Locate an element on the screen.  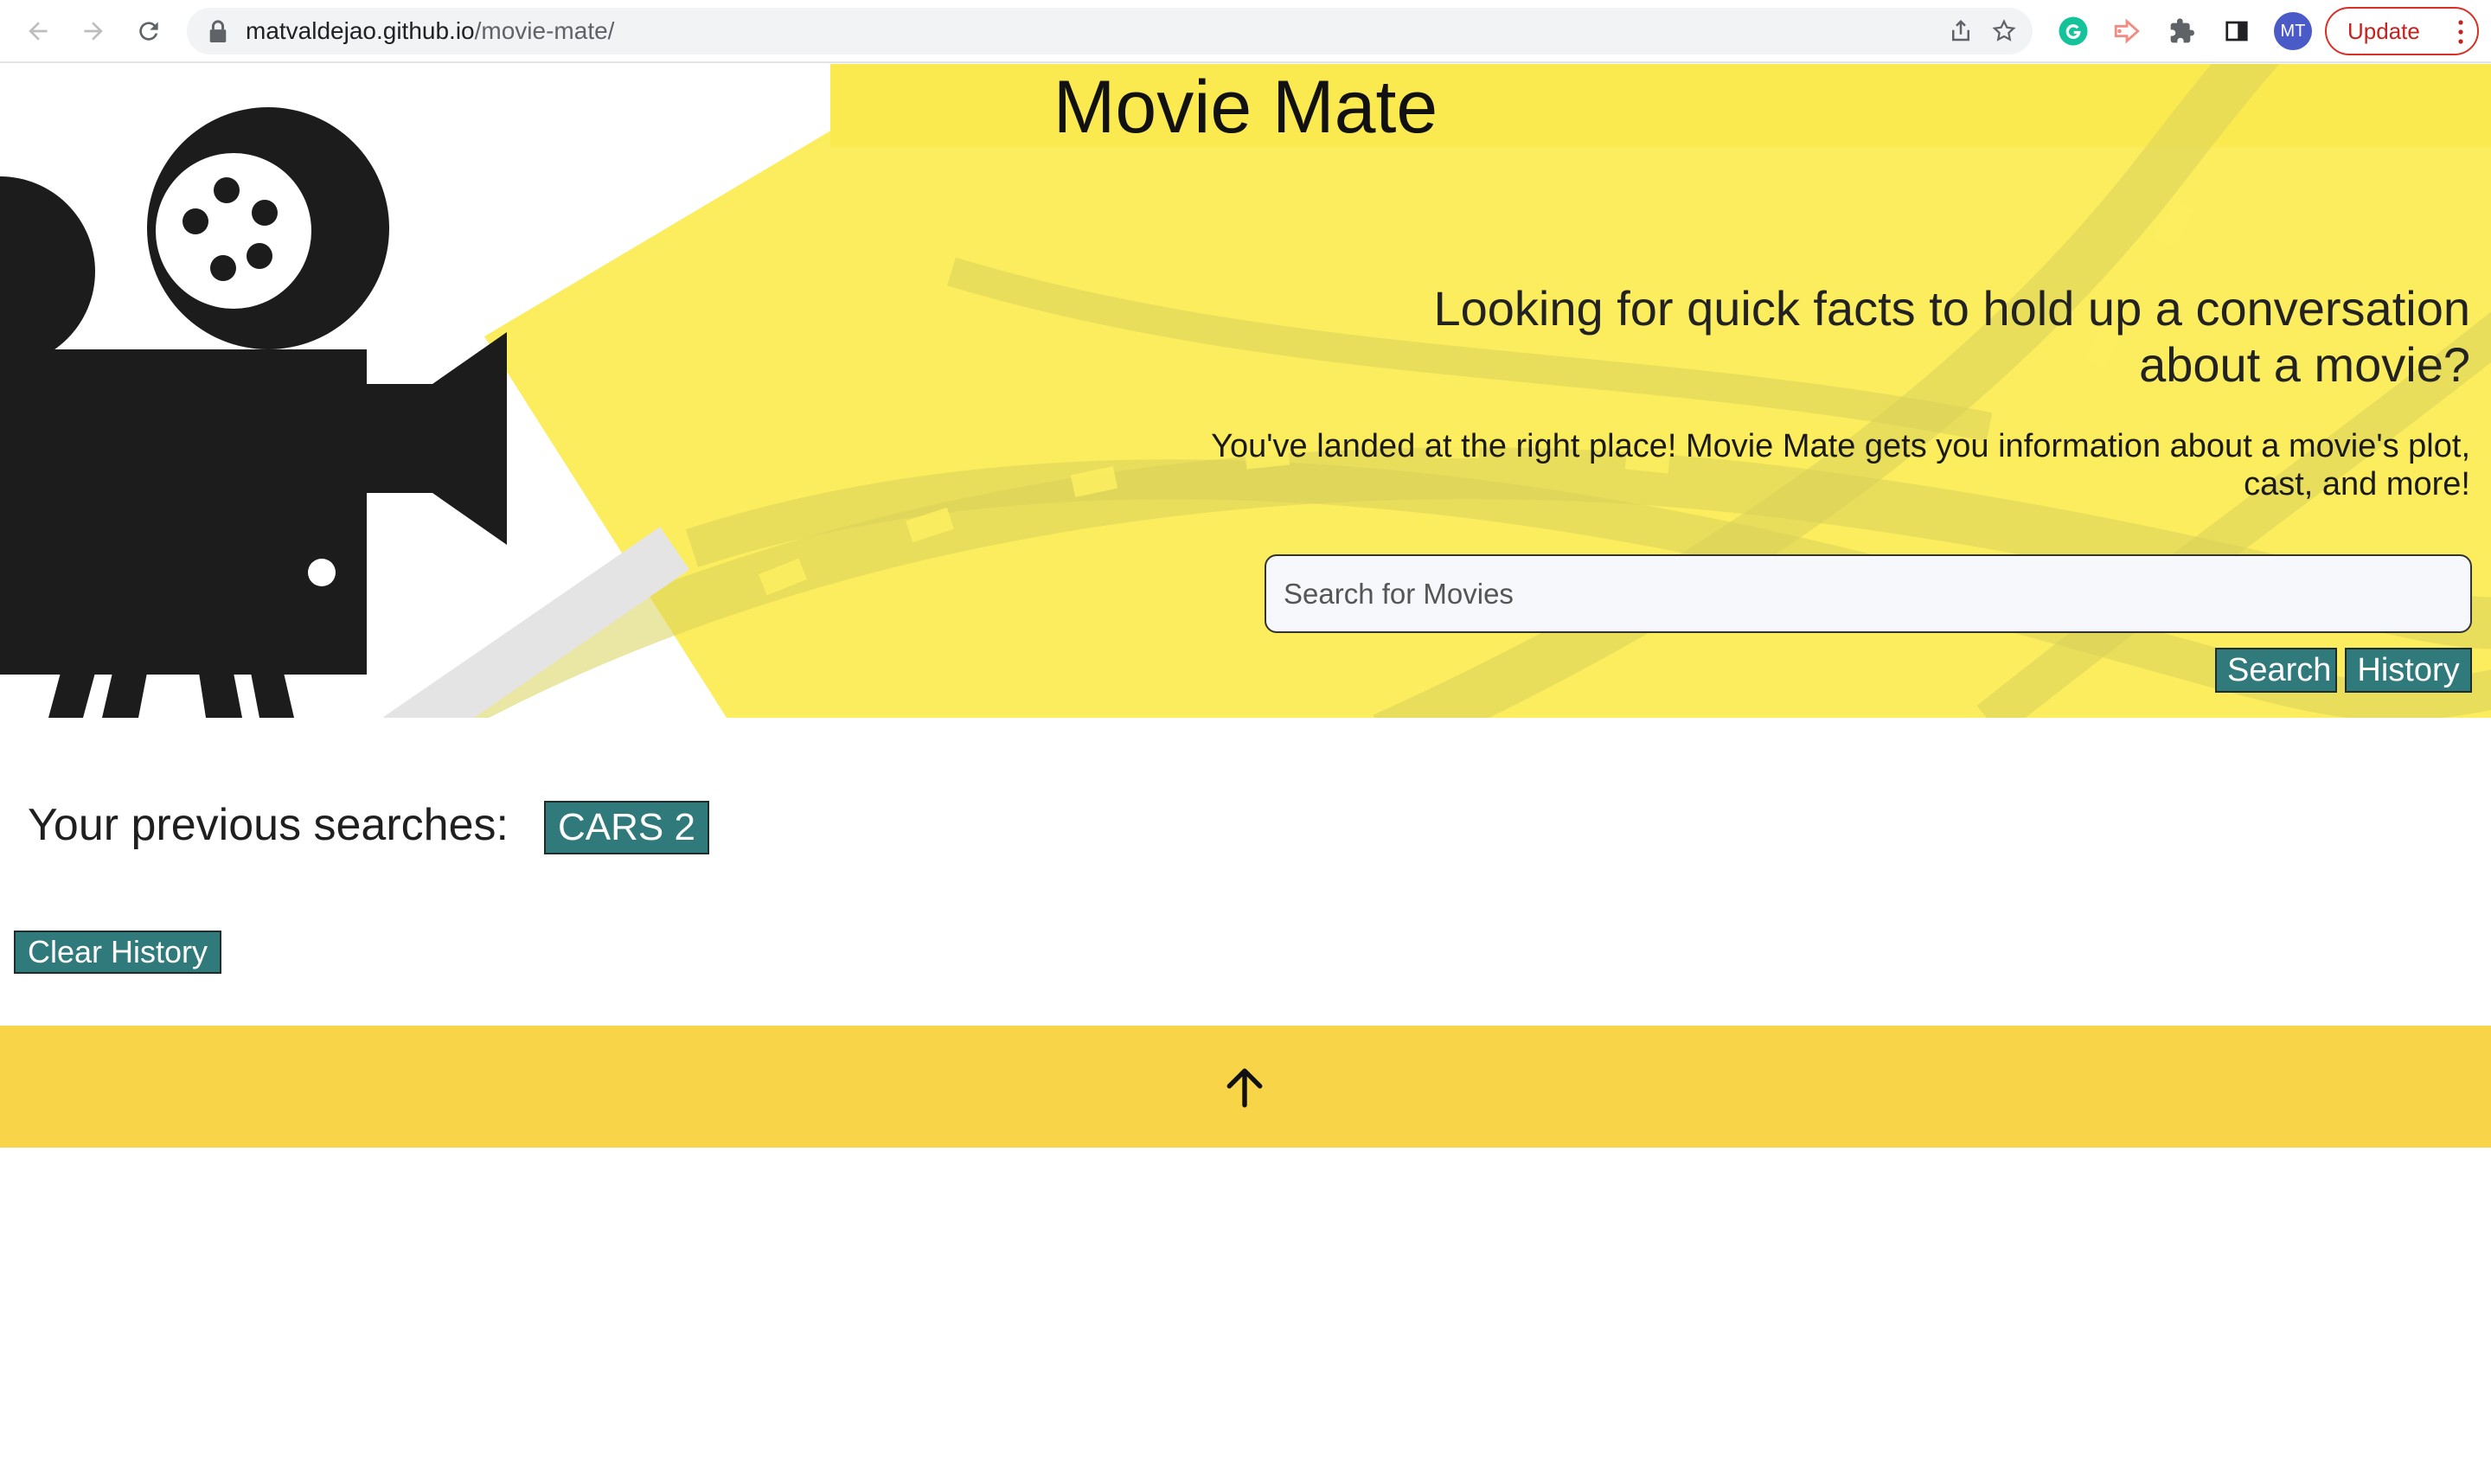
grammarly-icon is located at coordinates (2073, 31).